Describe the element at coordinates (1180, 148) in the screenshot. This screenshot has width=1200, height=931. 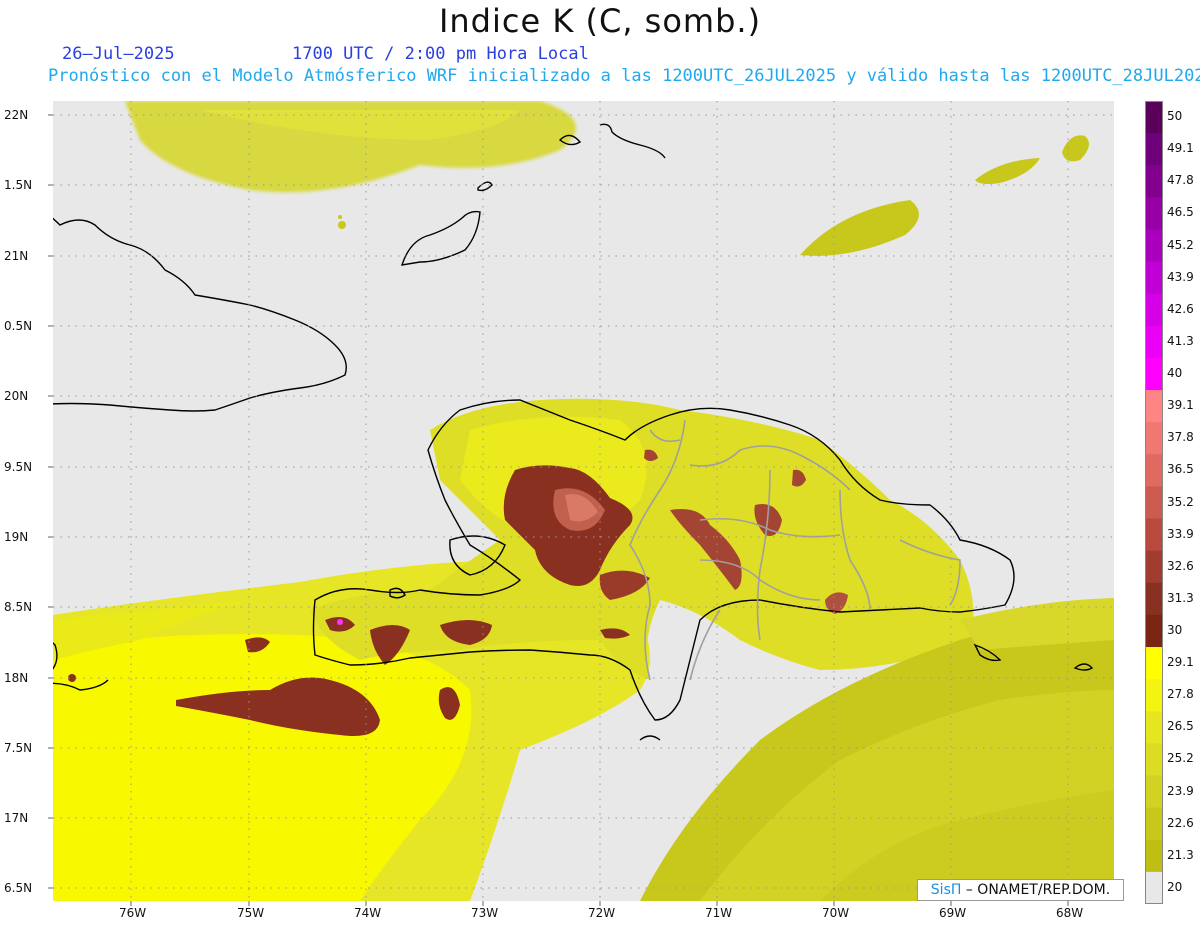
I see `colorbar-label: 49.1` at that location.